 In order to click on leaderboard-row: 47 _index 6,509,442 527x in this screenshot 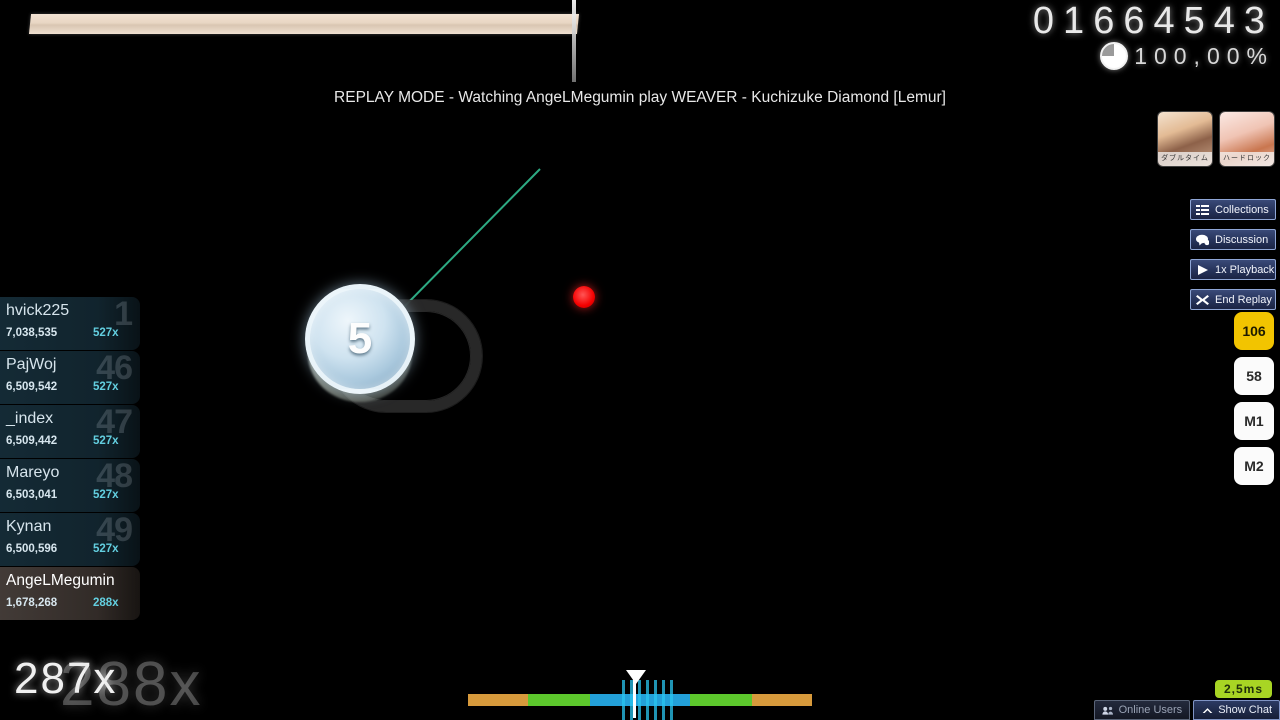, I will do `click(70, 431)`.